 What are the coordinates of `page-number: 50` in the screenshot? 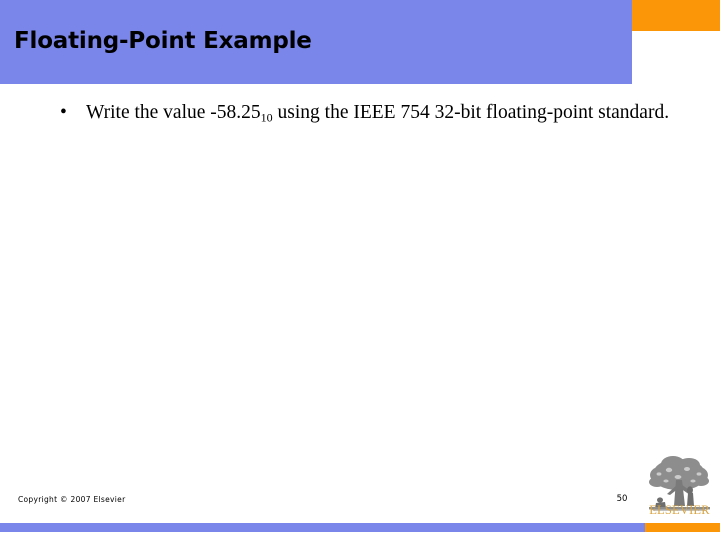 It's located at (622, 499).